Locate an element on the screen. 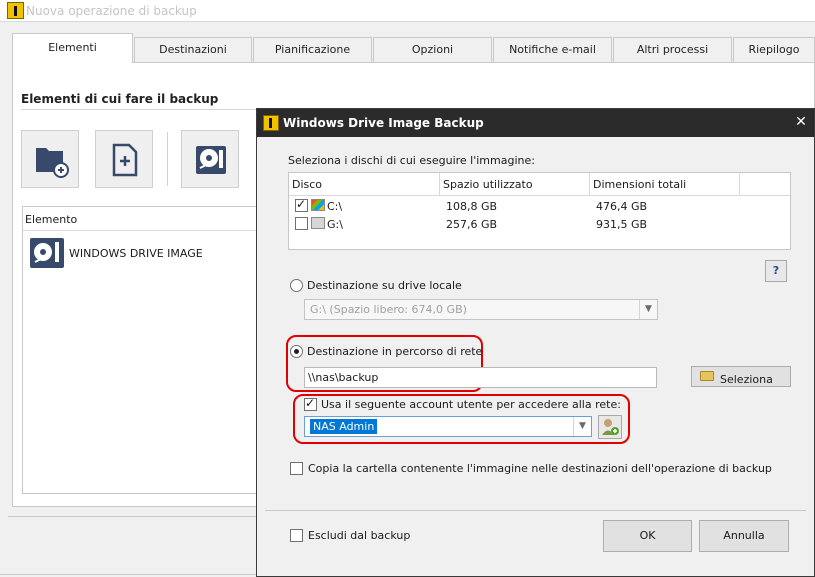  main-window-titlebar: Nuova operazione di backup is located at coordinates (407, 11).